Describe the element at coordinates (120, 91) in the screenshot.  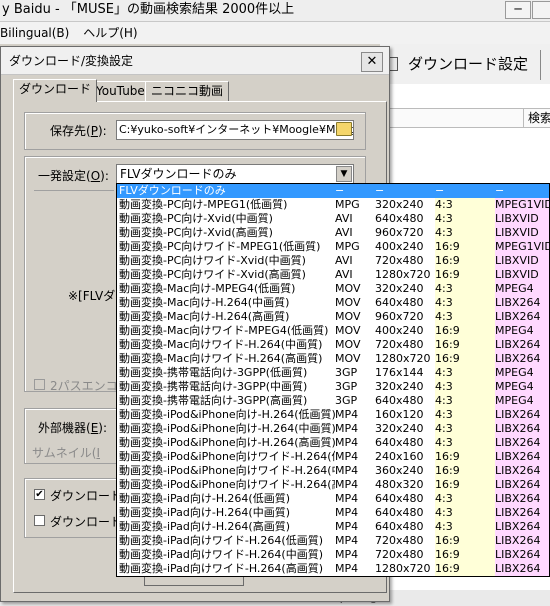
I see `tab-youtube: YouTube` at that location.